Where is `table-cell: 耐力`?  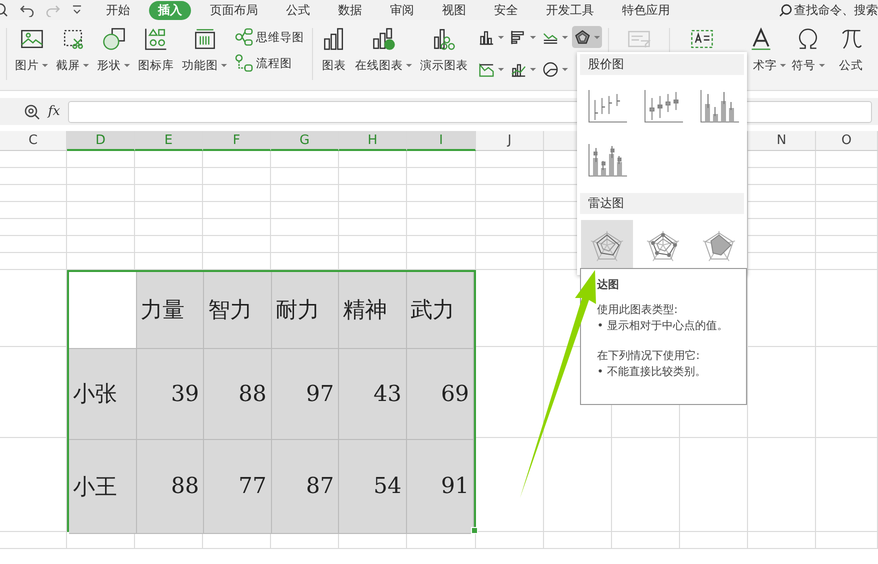
table-cell: 耐力 is located at coordinates (305, 310).